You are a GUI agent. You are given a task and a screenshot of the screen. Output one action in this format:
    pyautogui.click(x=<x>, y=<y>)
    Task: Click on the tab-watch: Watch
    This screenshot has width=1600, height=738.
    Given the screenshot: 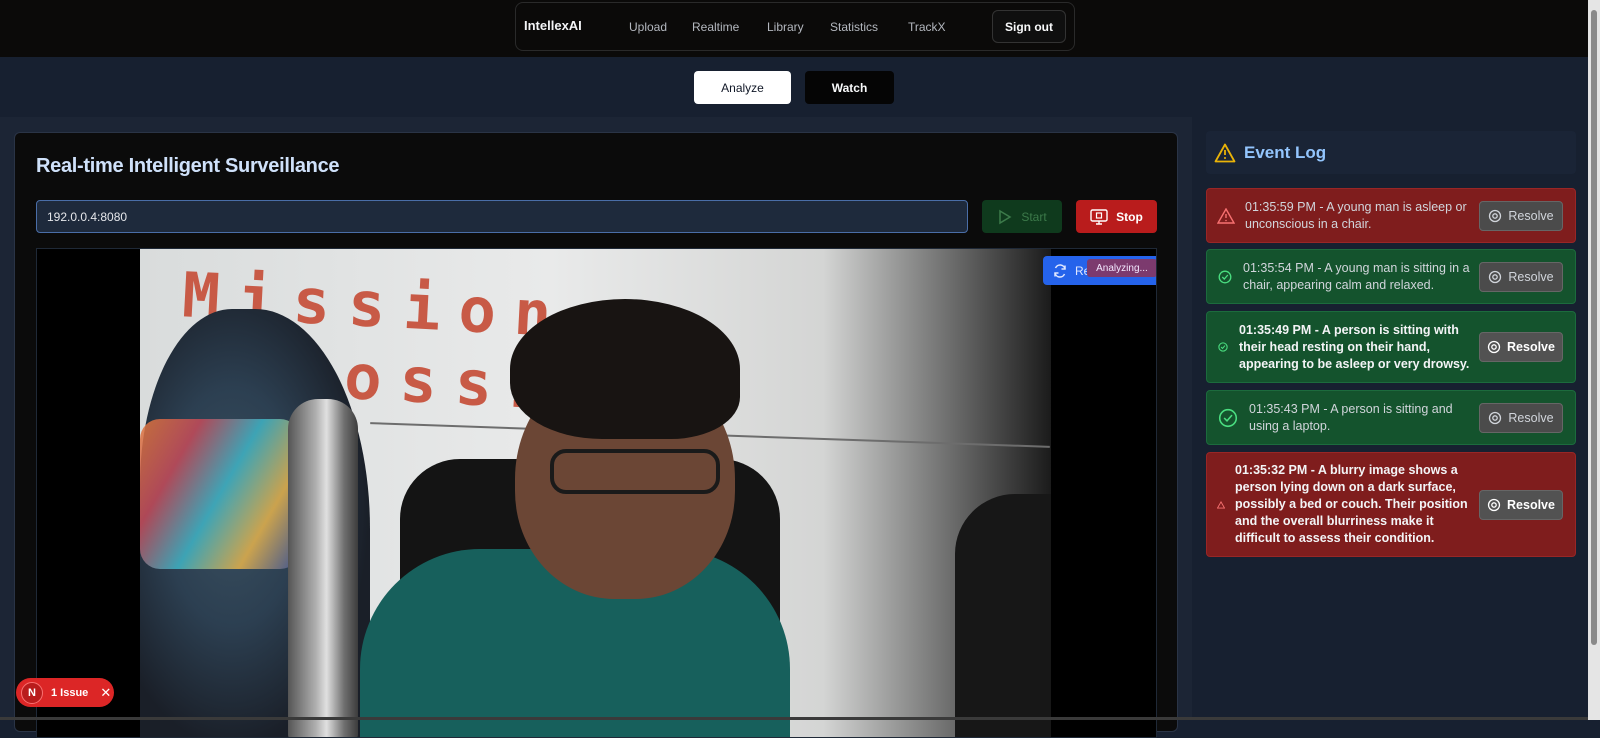 What is the action you would take?
    pyautogui.click(x=849, y=87)
    